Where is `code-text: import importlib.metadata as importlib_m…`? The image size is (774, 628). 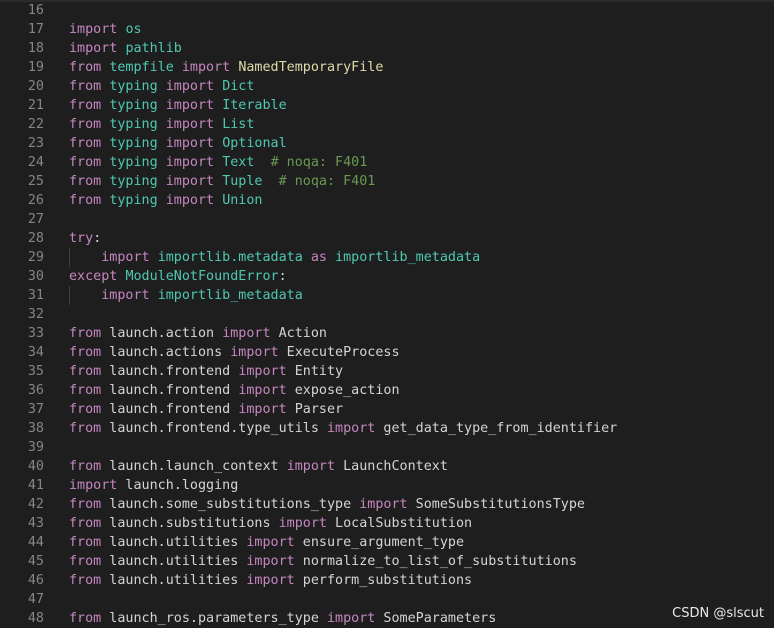
code-text: import importlib.metadata as importlib_m… is located at coordinates (274, 257).